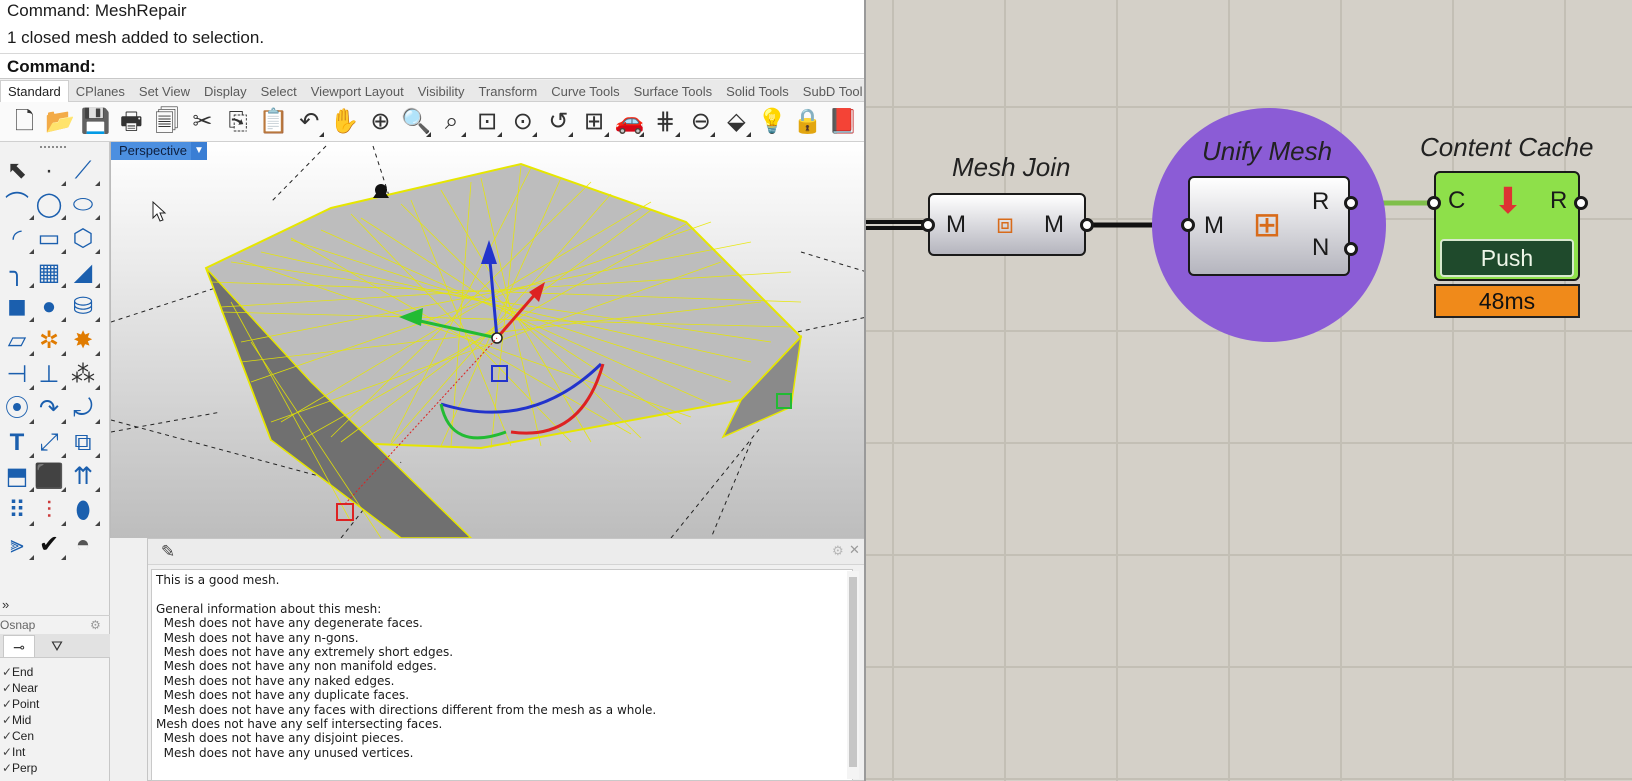 The height and width of the screenshot is (781, 1632). Describe the element at coordinates (17, 375) in the screenshot. I see `trim-icon: ⊣` at that location.